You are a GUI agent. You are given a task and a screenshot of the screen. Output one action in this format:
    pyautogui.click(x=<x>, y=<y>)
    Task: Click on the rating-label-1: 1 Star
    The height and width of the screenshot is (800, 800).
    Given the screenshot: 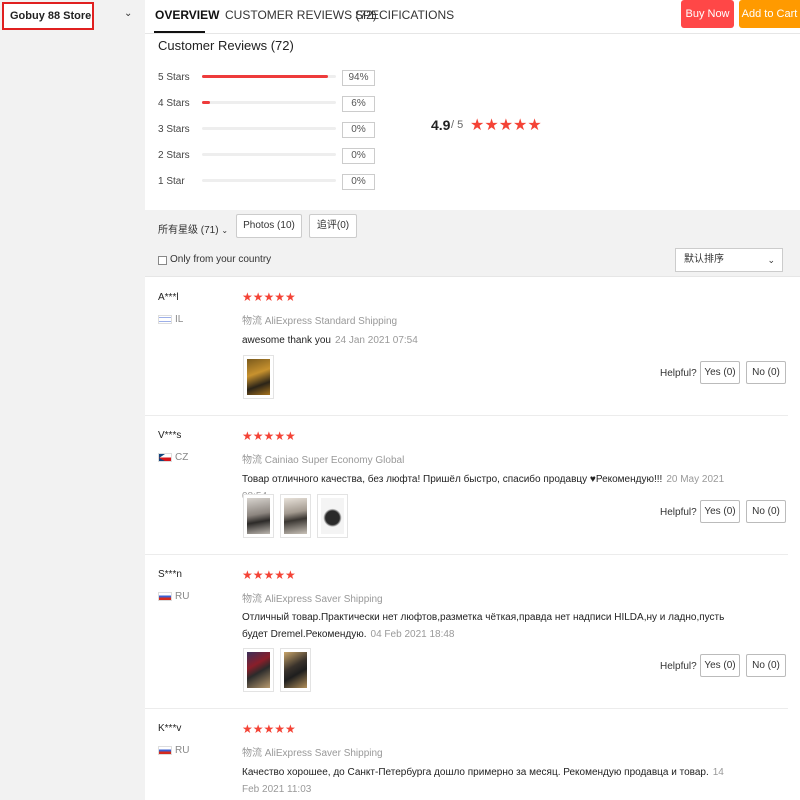 What is the action you would take?
    pyautogui.click(x=171, y=181)
    